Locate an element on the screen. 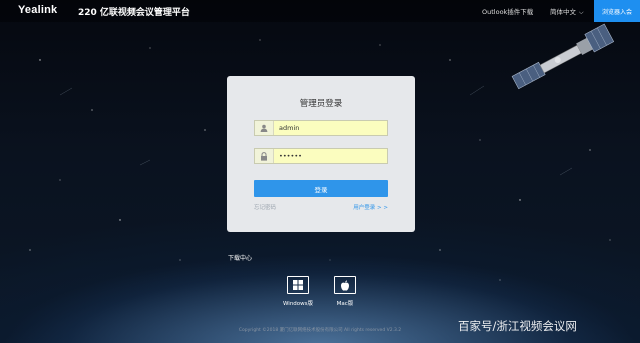 This screenshot has height=343, width=640. mac-download: Mac版 is located at coordinates (345, 291).